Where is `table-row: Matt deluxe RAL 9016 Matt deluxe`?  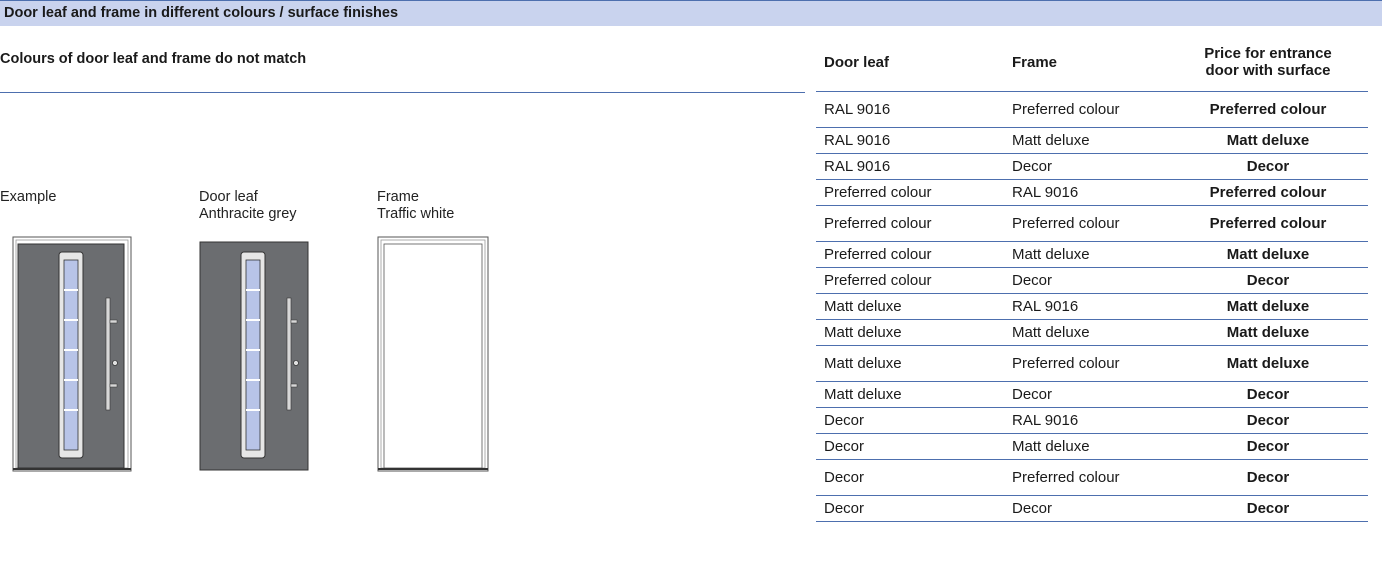
table-row: Matt deluxe RAL 9016 Matt deluxe is located at coordinates (1092, 306).